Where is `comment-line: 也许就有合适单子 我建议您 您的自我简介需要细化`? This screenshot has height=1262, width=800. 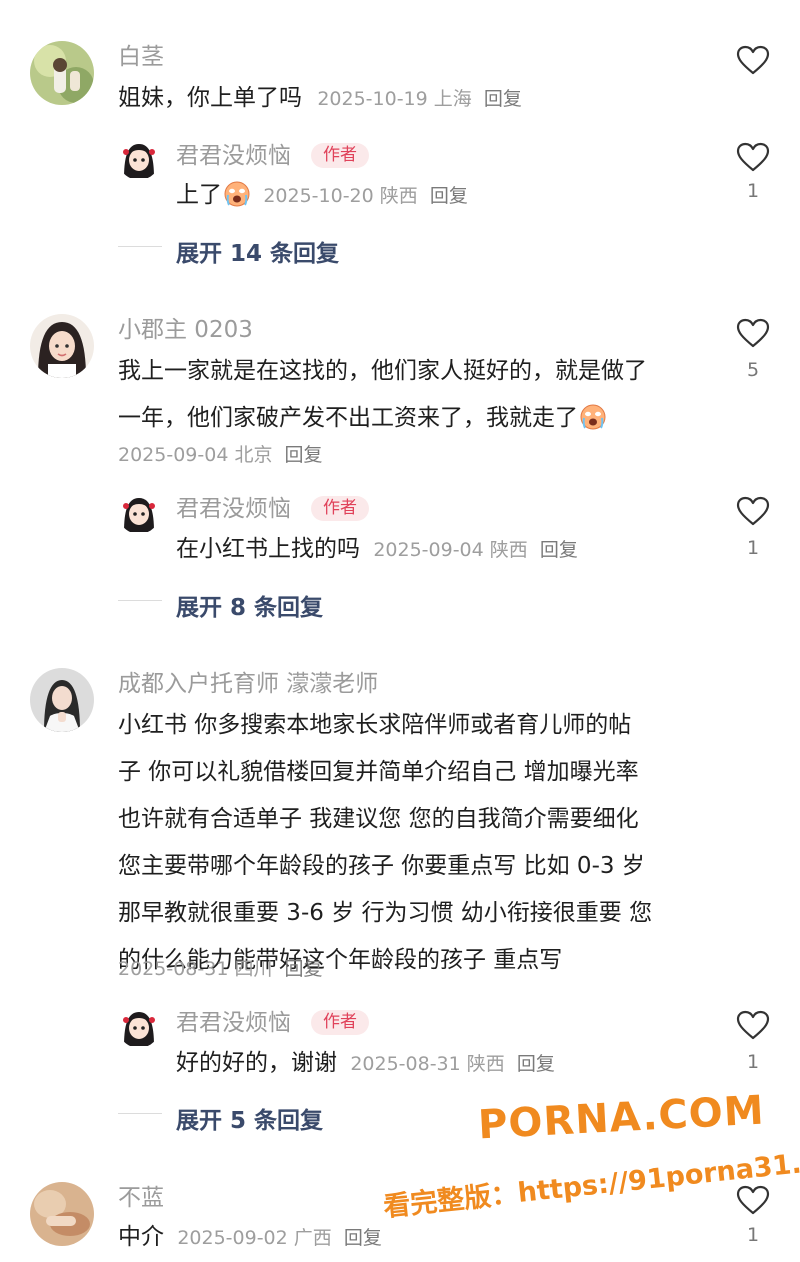
comment-line: 也许就有合适单子 我建议您 您的自我简介需要细化 is located at coordinates (378, 819).